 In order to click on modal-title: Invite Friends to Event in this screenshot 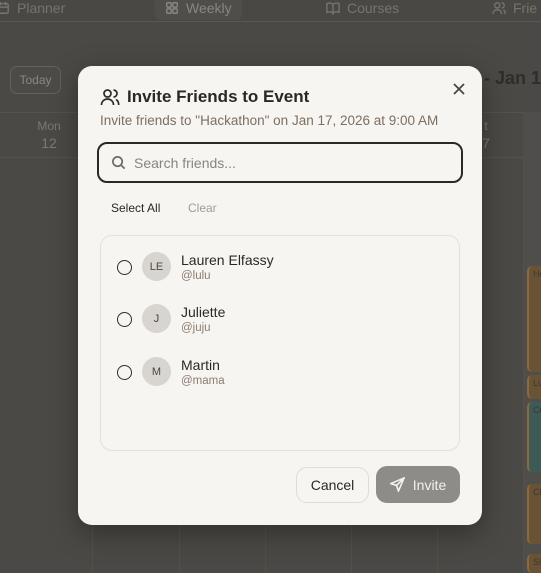, I will do `click(218, 96)`.